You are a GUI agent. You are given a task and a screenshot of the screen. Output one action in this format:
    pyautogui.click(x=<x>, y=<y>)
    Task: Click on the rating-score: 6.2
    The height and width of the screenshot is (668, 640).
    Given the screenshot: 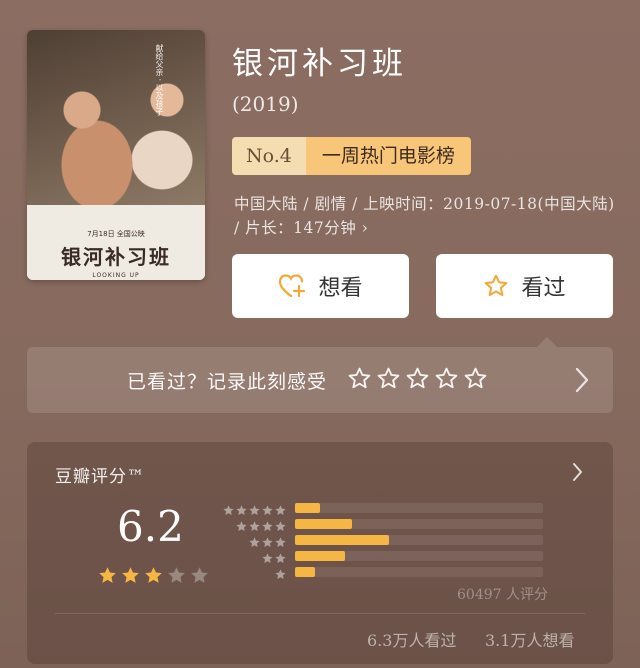 What is the action you would take?
    pyautogui.click(x=150, y=526)
    